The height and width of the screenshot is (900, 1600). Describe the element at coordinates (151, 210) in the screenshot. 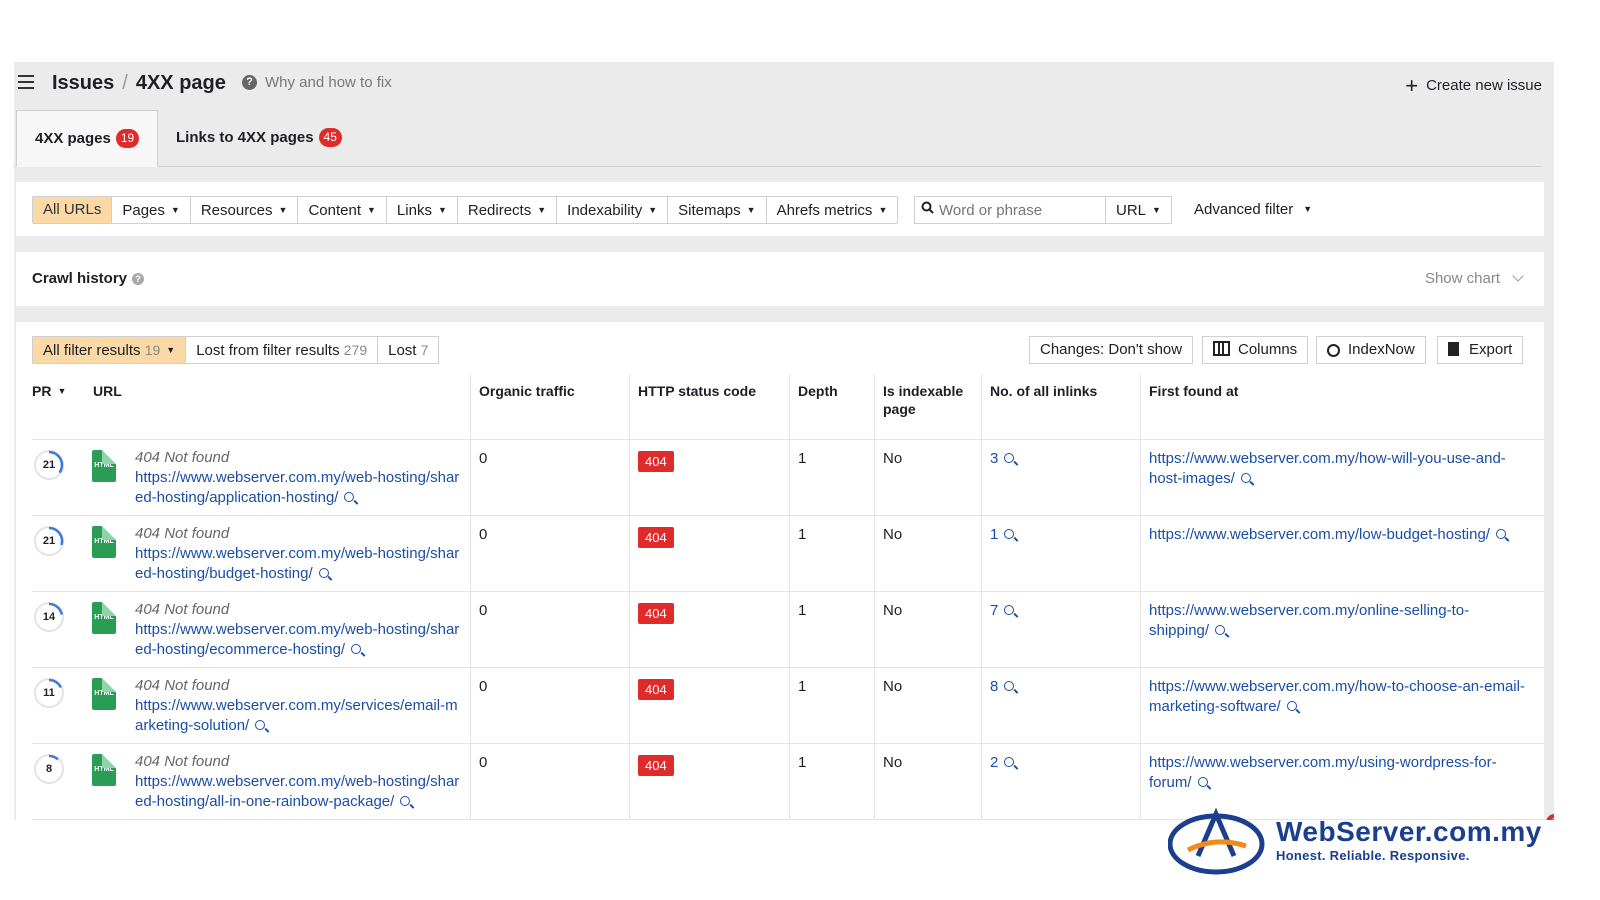

I see `filter-pages: Pages ▼` at that location.